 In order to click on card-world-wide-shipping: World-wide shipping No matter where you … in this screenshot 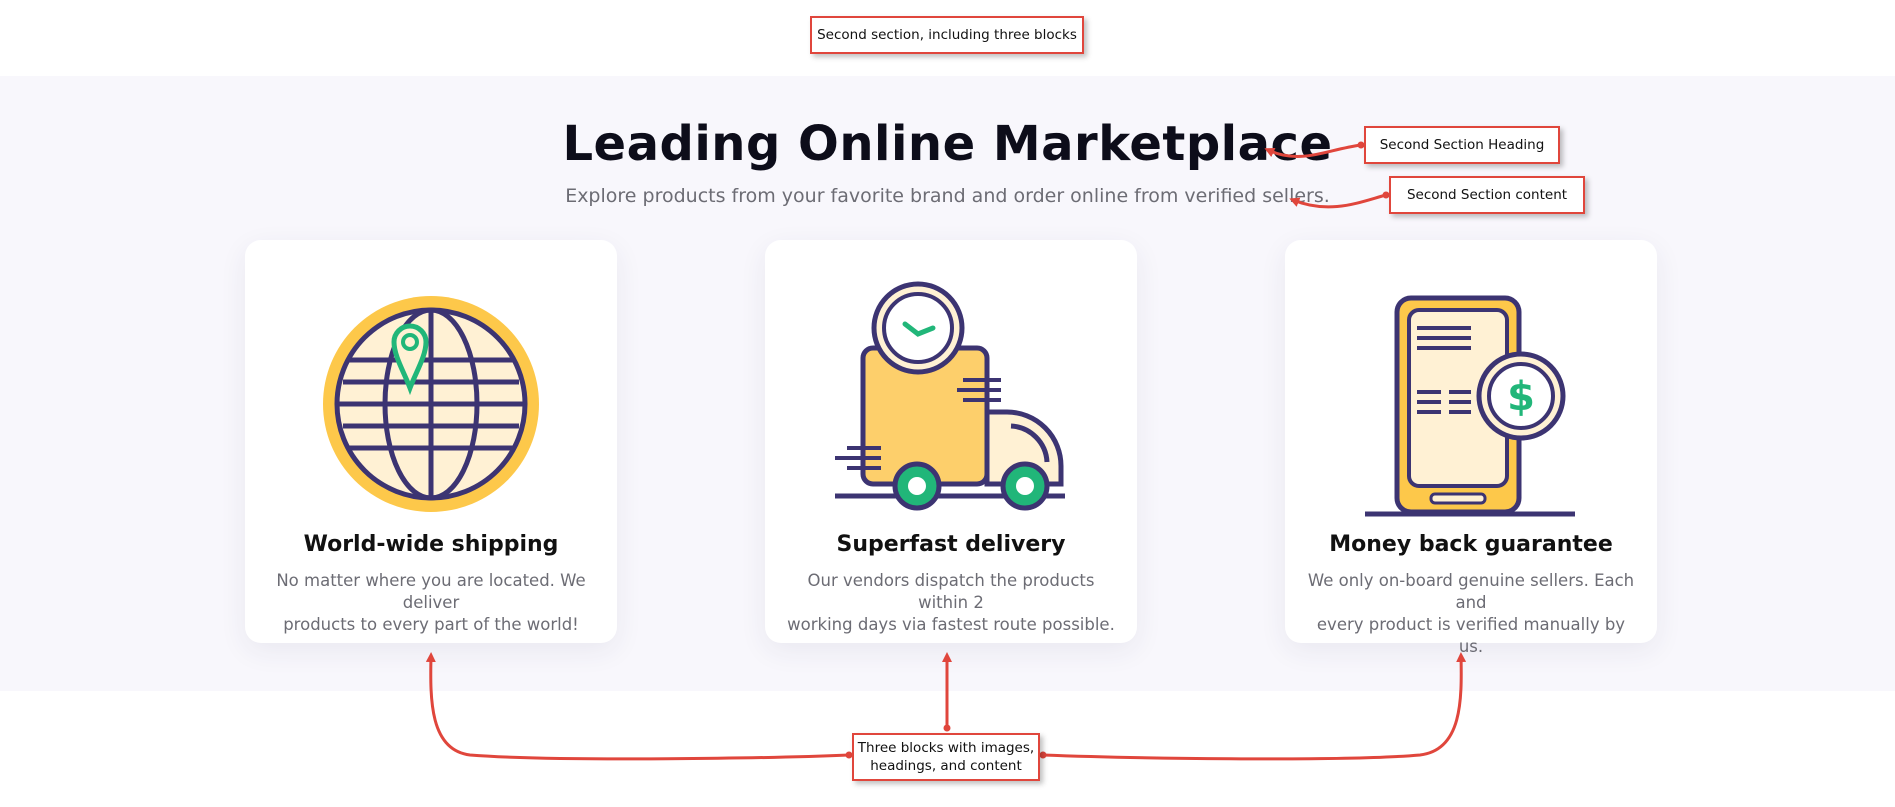, I will do `click(431, 441)`.